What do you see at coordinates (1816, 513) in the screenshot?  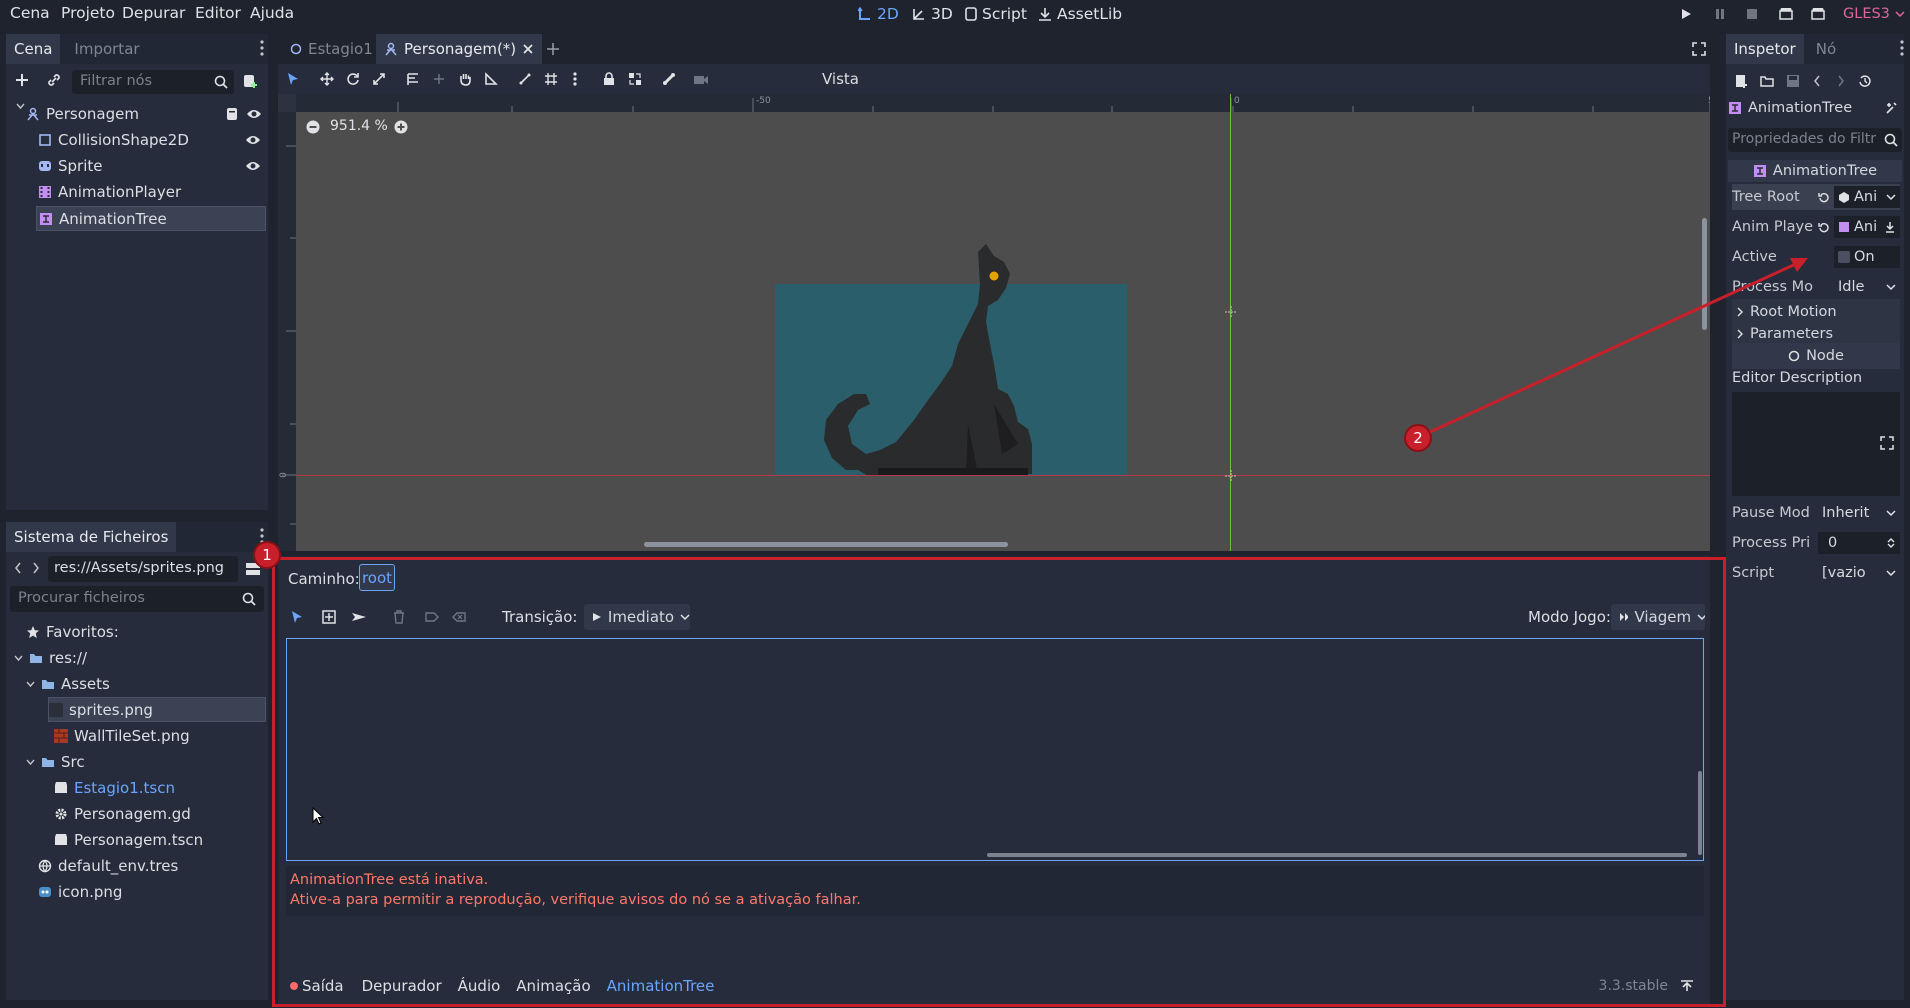 I see `prop-pause-mode: Pause Mod Inherit` at bounding box center [1816, 513].